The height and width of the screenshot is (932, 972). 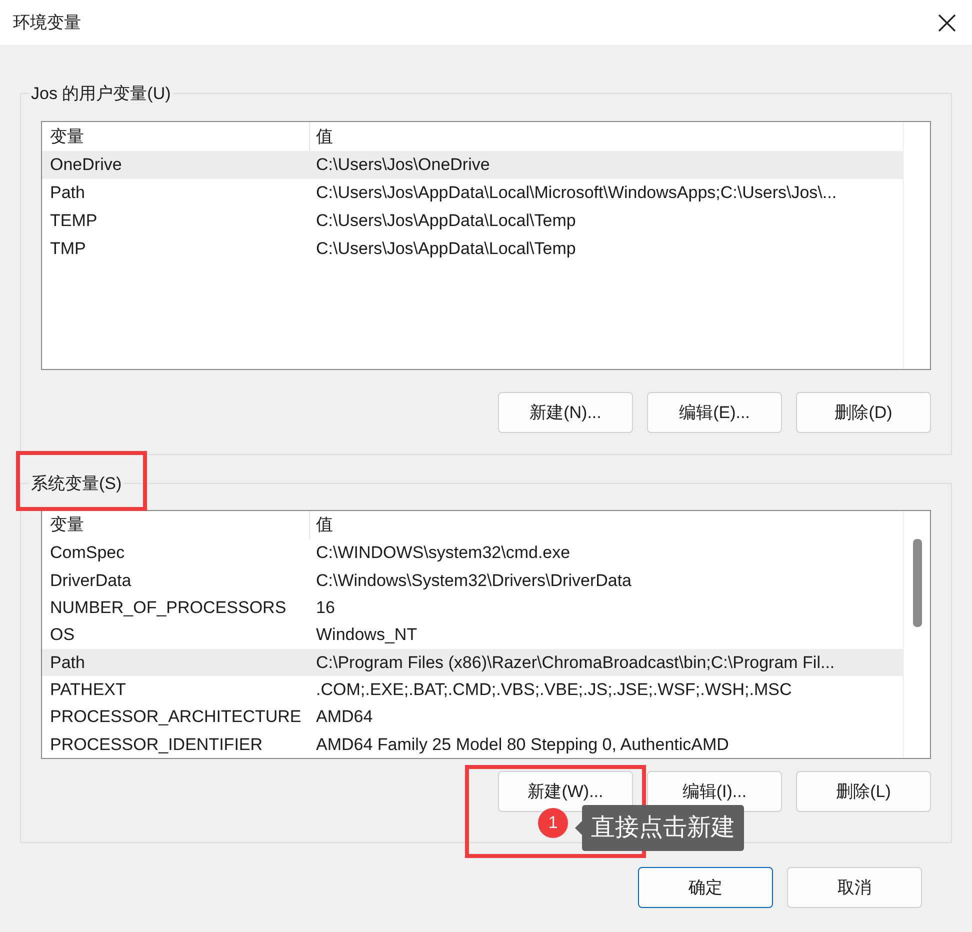 I want to click on variable-value: C:\Users\Jos\OneDrive, so click(x=403, y=165).